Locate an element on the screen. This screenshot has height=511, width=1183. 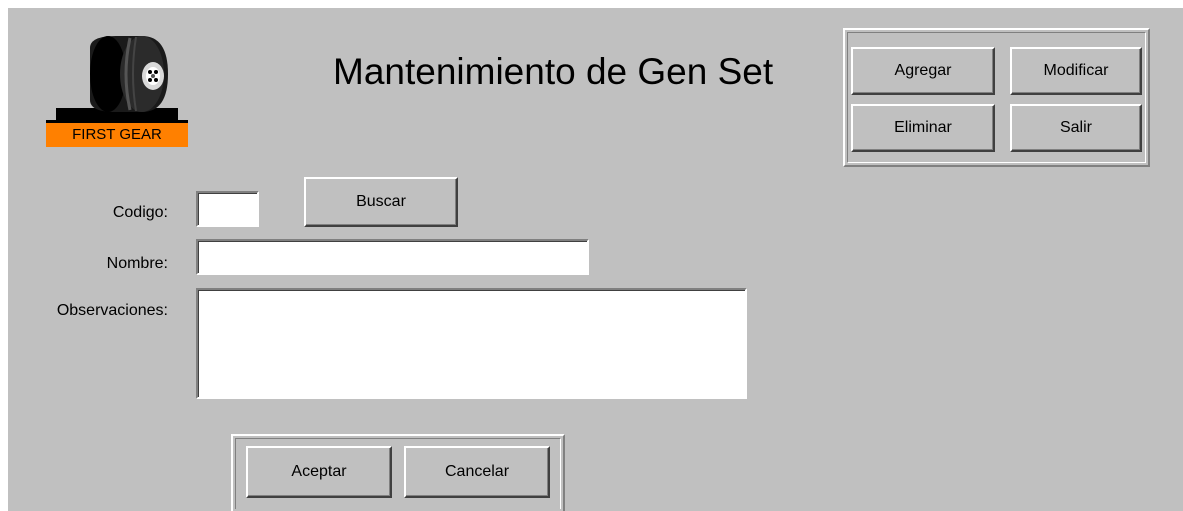
codigo-label: Codigo: is located at coordinates (140, 212).